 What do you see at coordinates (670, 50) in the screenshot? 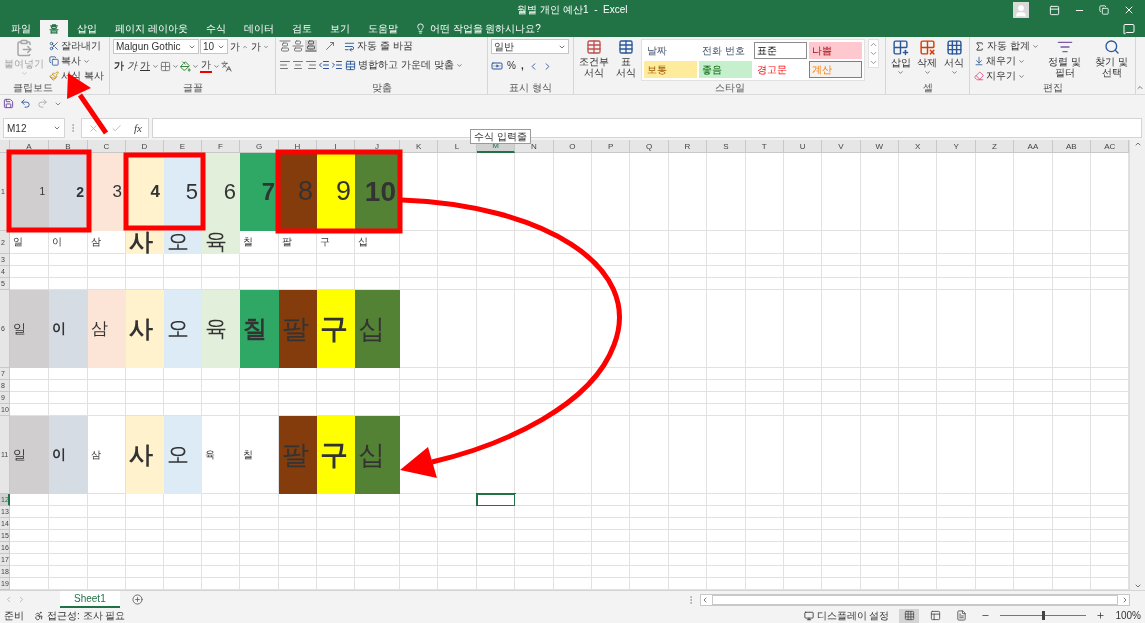
I see `cell-style: 날짜` at bounding box center [670, 50].